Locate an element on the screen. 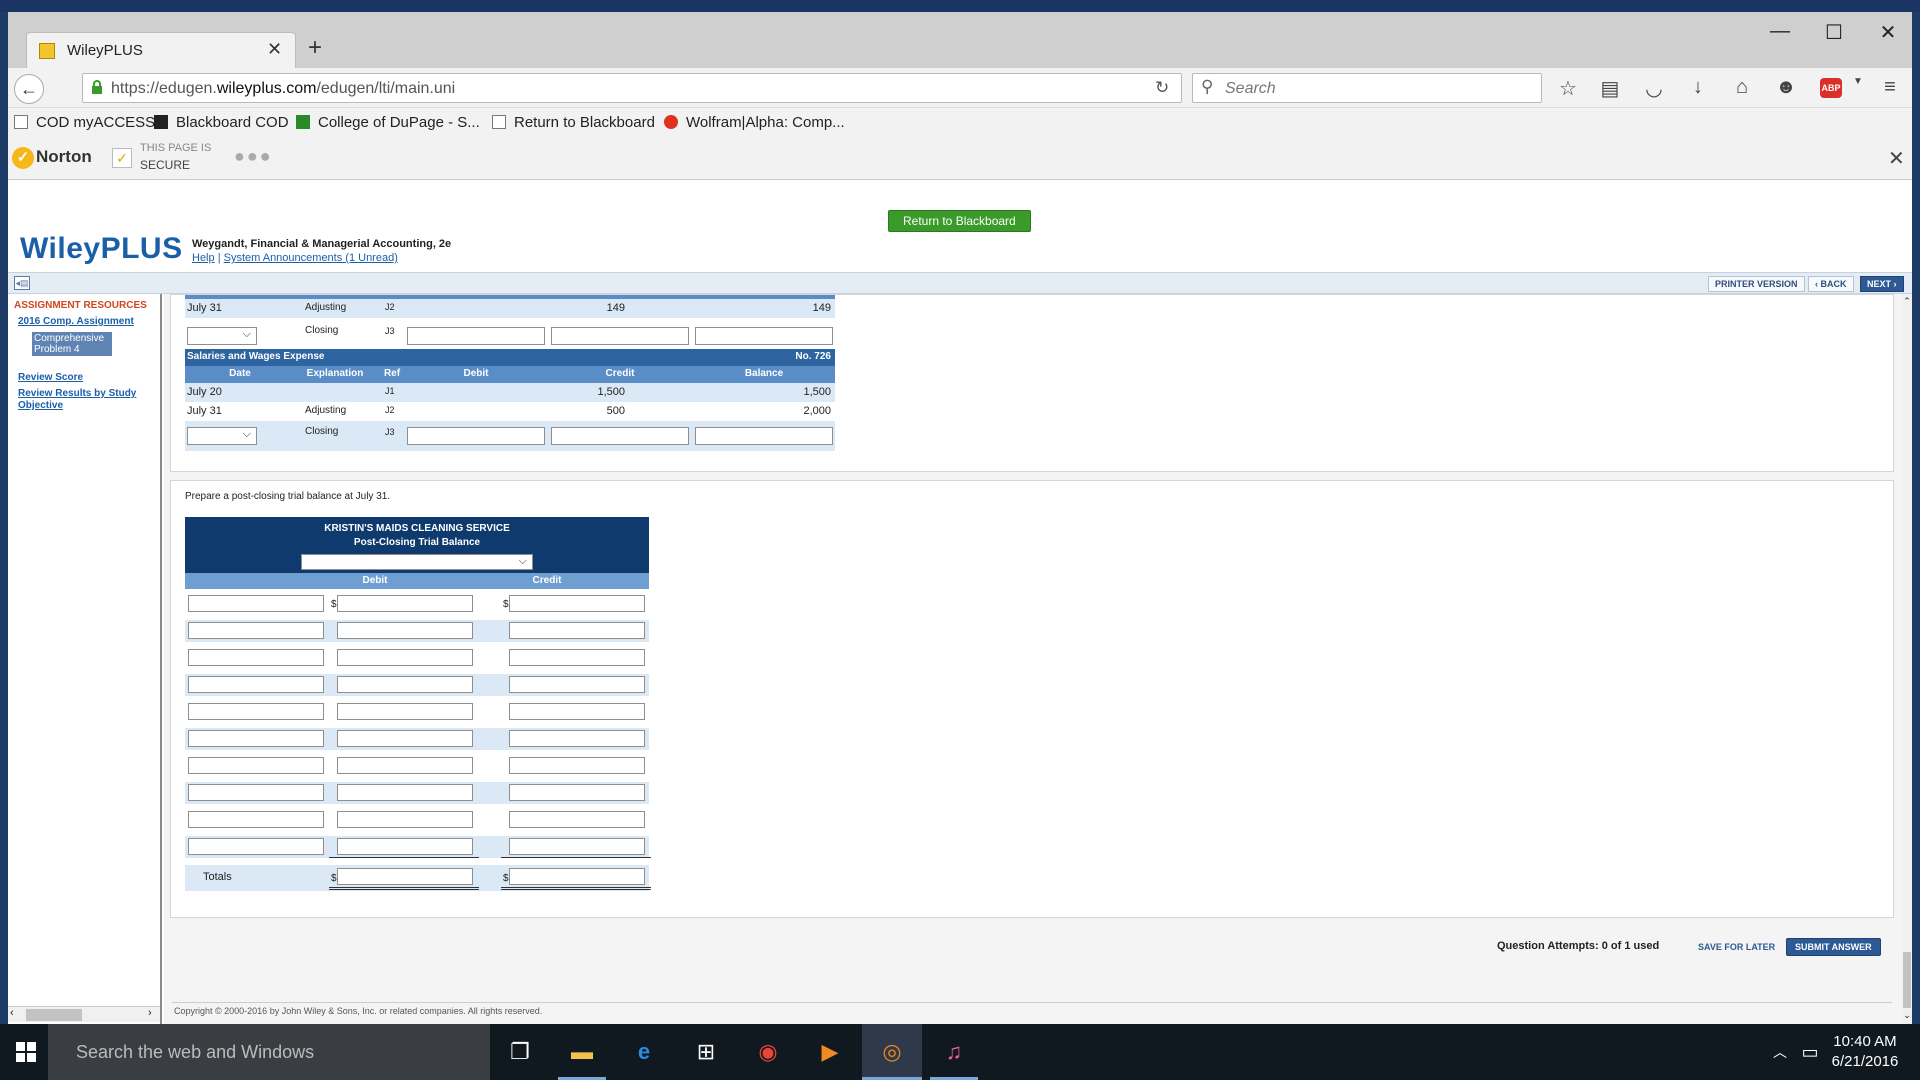  statement-date-select: ⌵ is located at coordinates (417, 562).